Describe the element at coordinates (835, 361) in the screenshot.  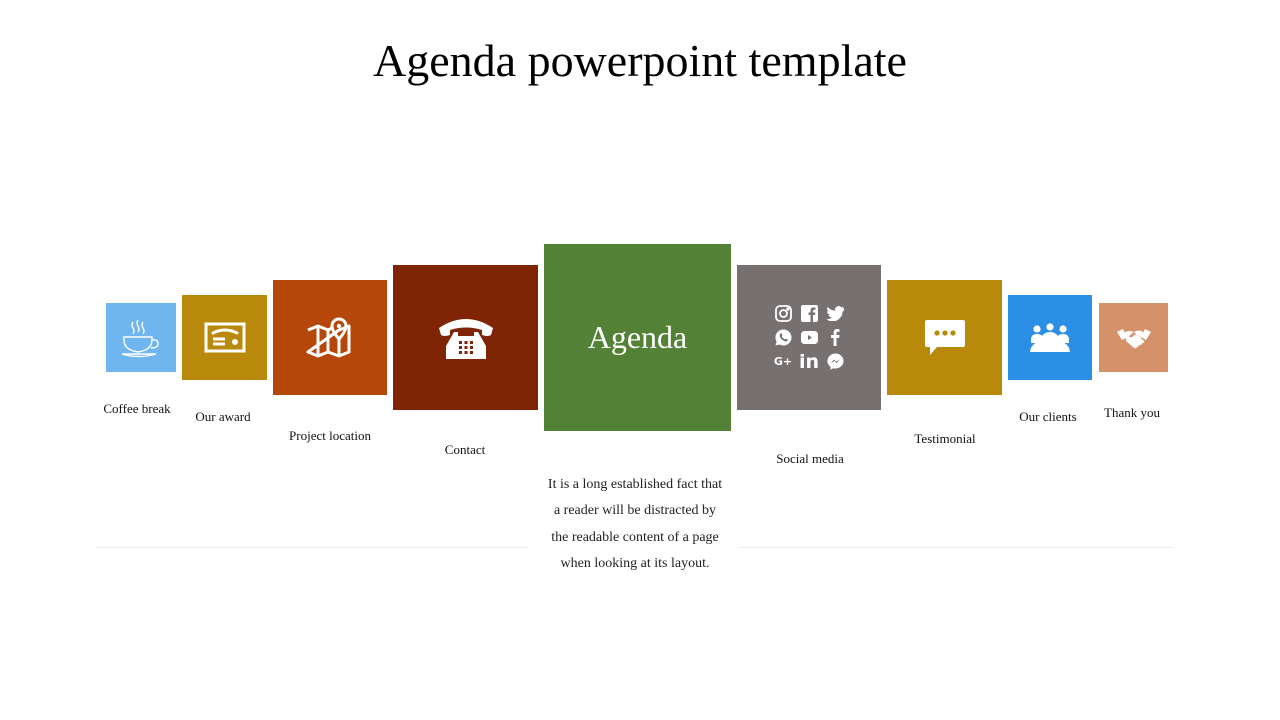
I see `messenger-icon` at that location.